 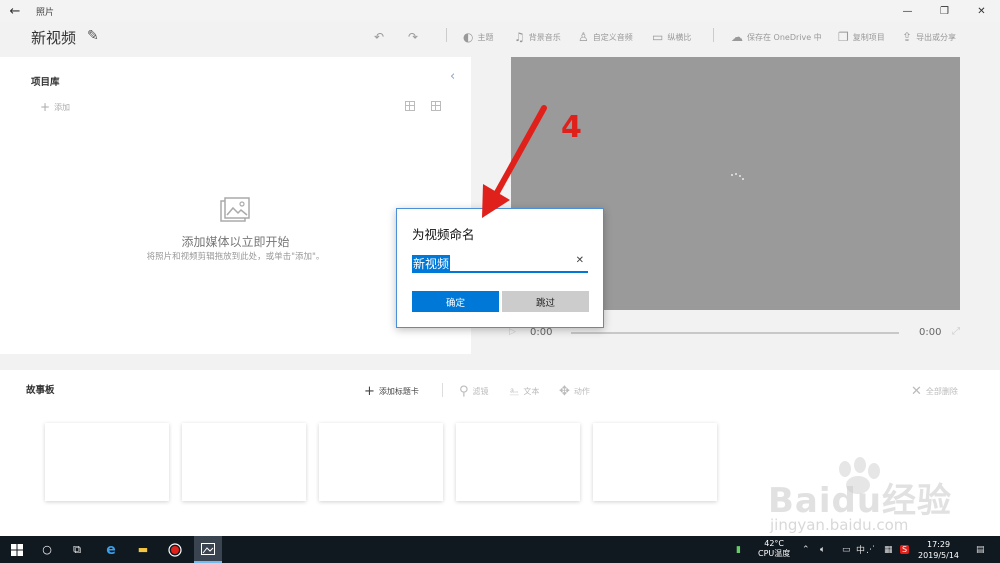 I want to click on photos-app-icon, so click(x=208, y=549).